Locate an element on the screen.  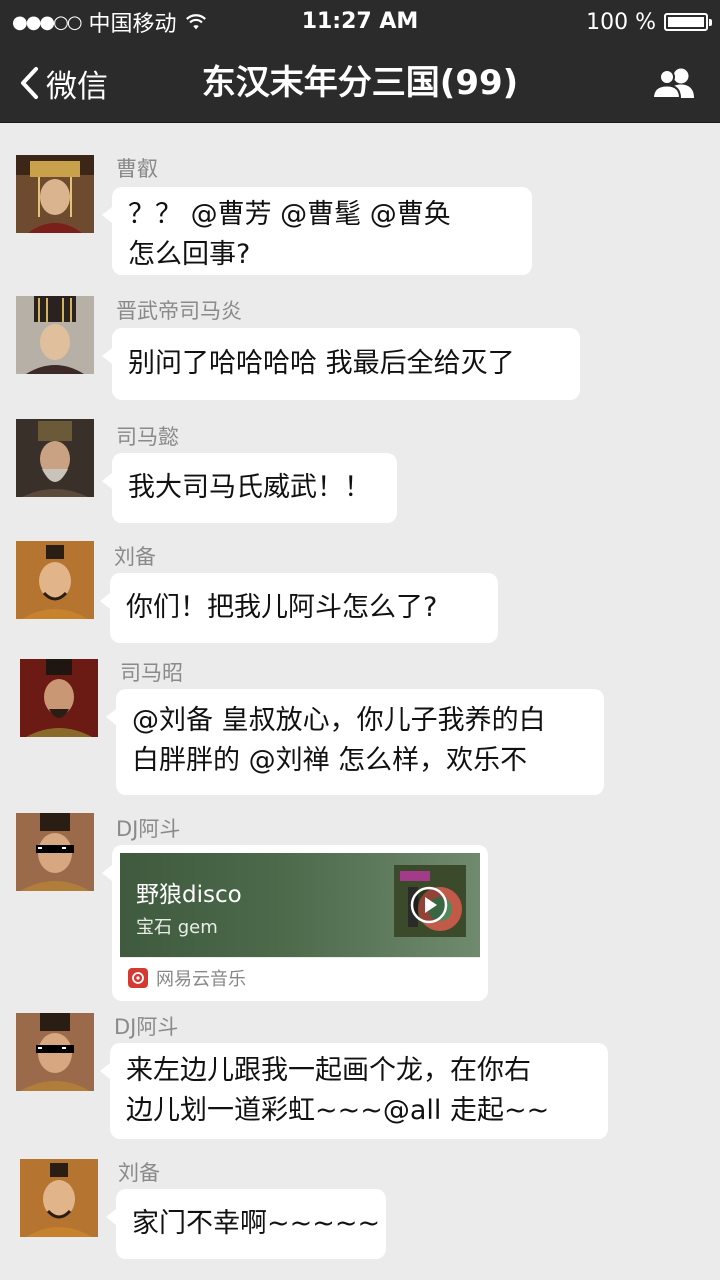
message-bubble: ？？ @曹芳 @曹髦 @曹奂 怎么回事? is located at coordinates (317, 231).